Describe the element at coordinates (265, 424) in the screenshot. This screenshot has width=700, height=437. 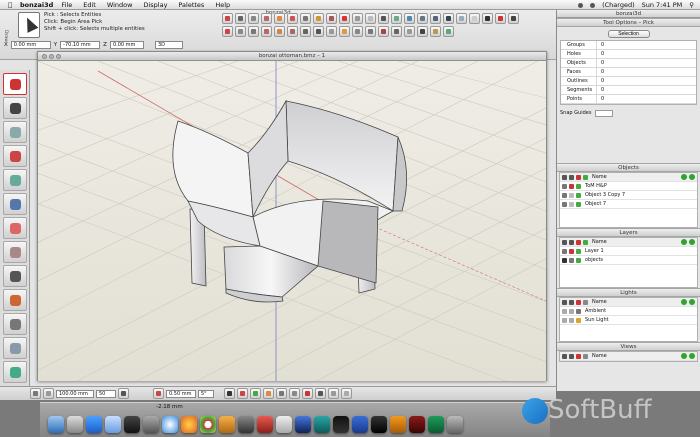
I see `photos-icon` at that location.